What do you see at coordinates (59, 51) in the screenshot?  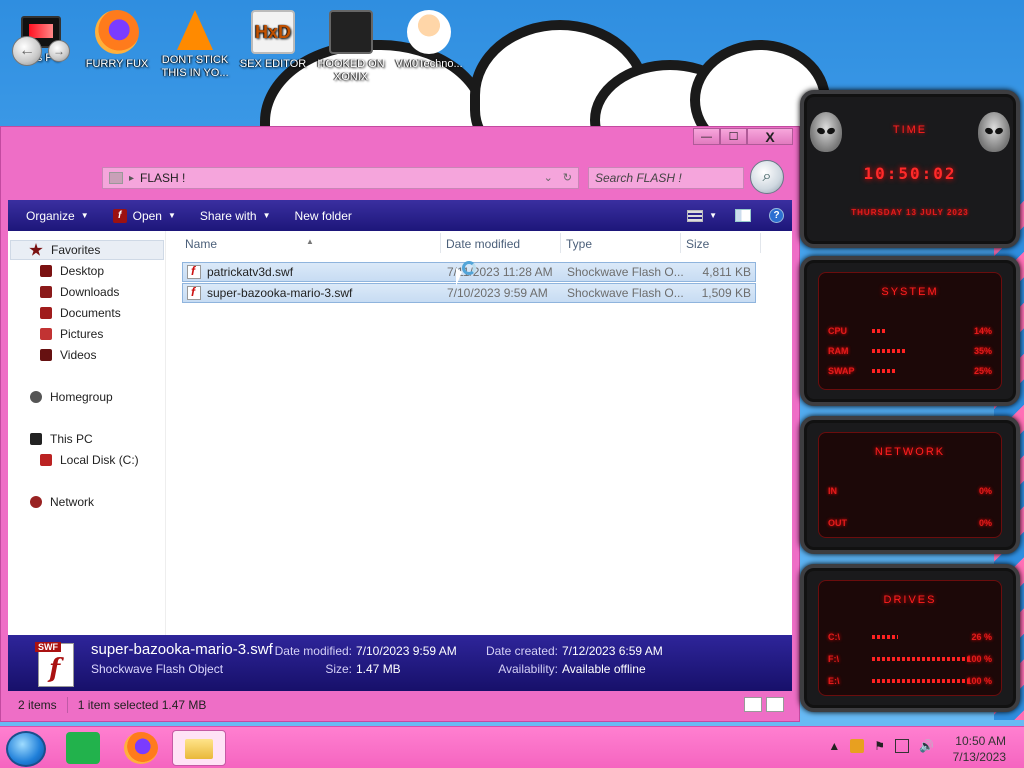 I see `forward-button: →` at bounding box center [59, 51].